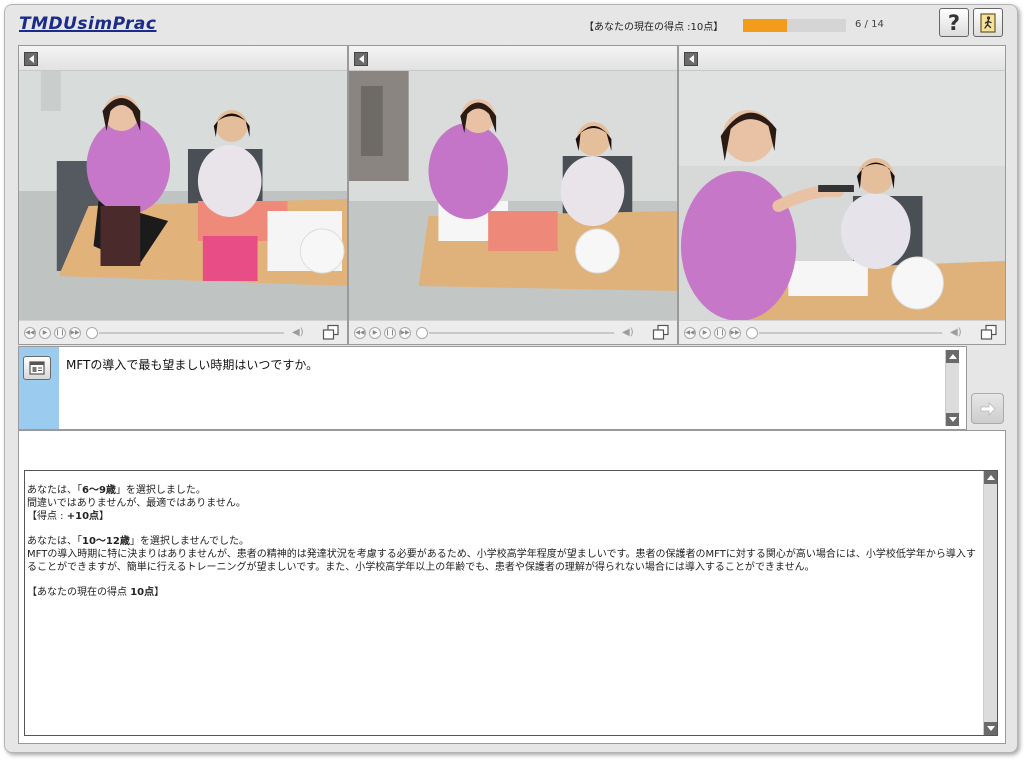  I want to click on video-controls-3: ◀◀ ▶ ❙❙ ▶▶ ◀), so click(842, 332).